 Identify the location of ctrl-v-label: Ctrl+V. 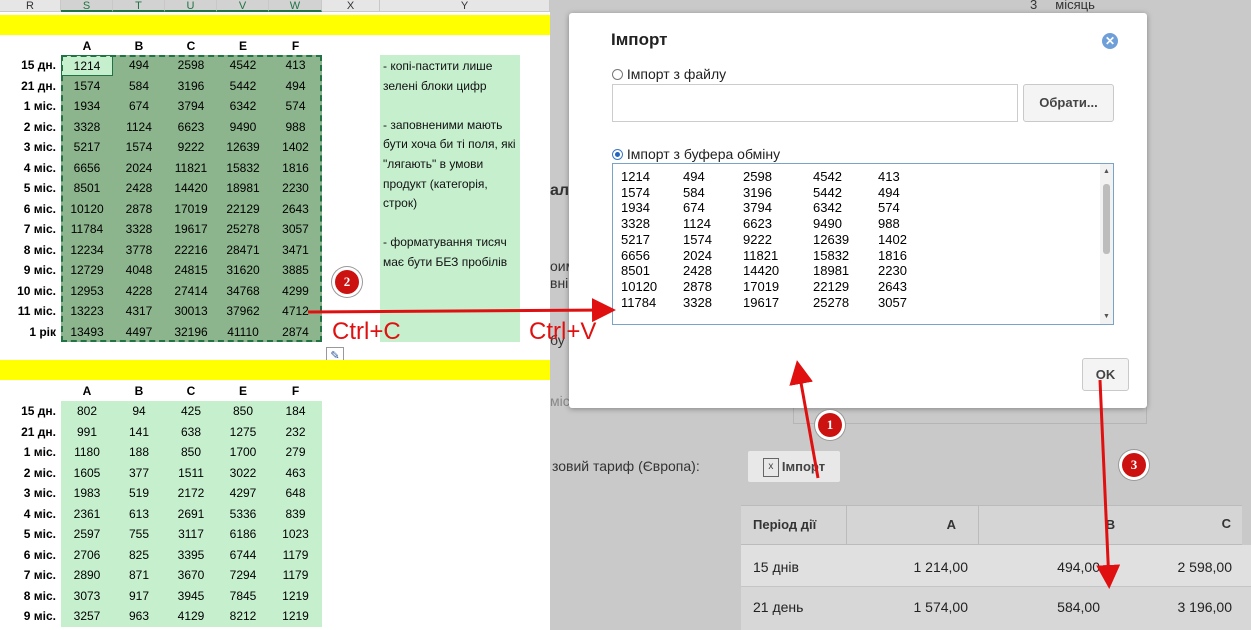
(563, 331).